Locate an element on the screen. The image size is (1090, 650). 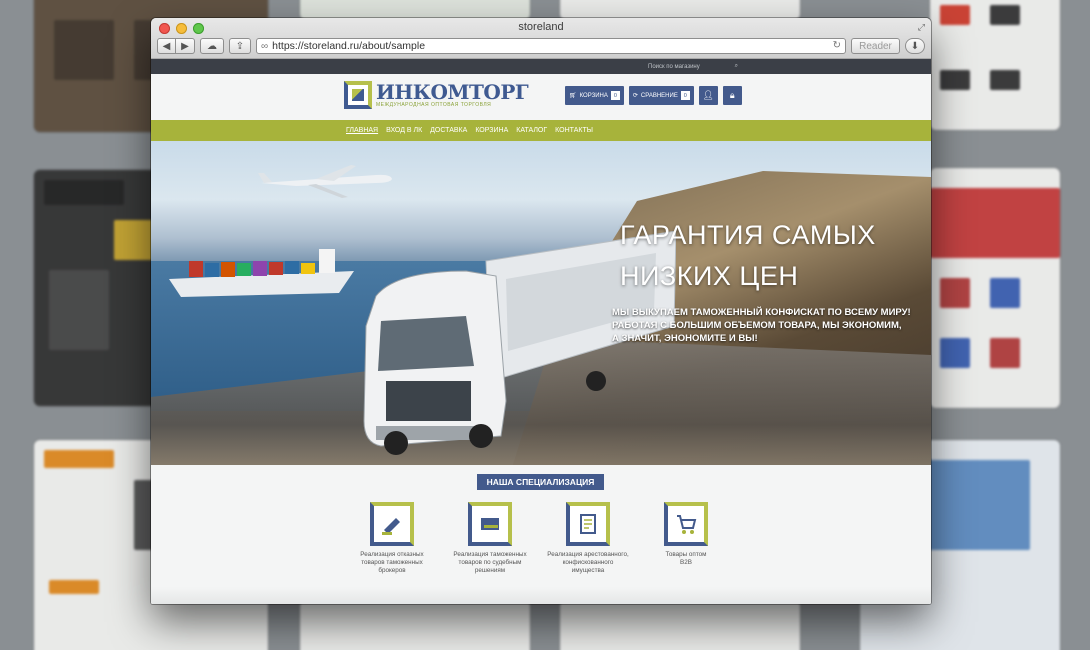
hero-title-line-2: НИЗКИХ ЦЕН is located at coordinates (709, 276).